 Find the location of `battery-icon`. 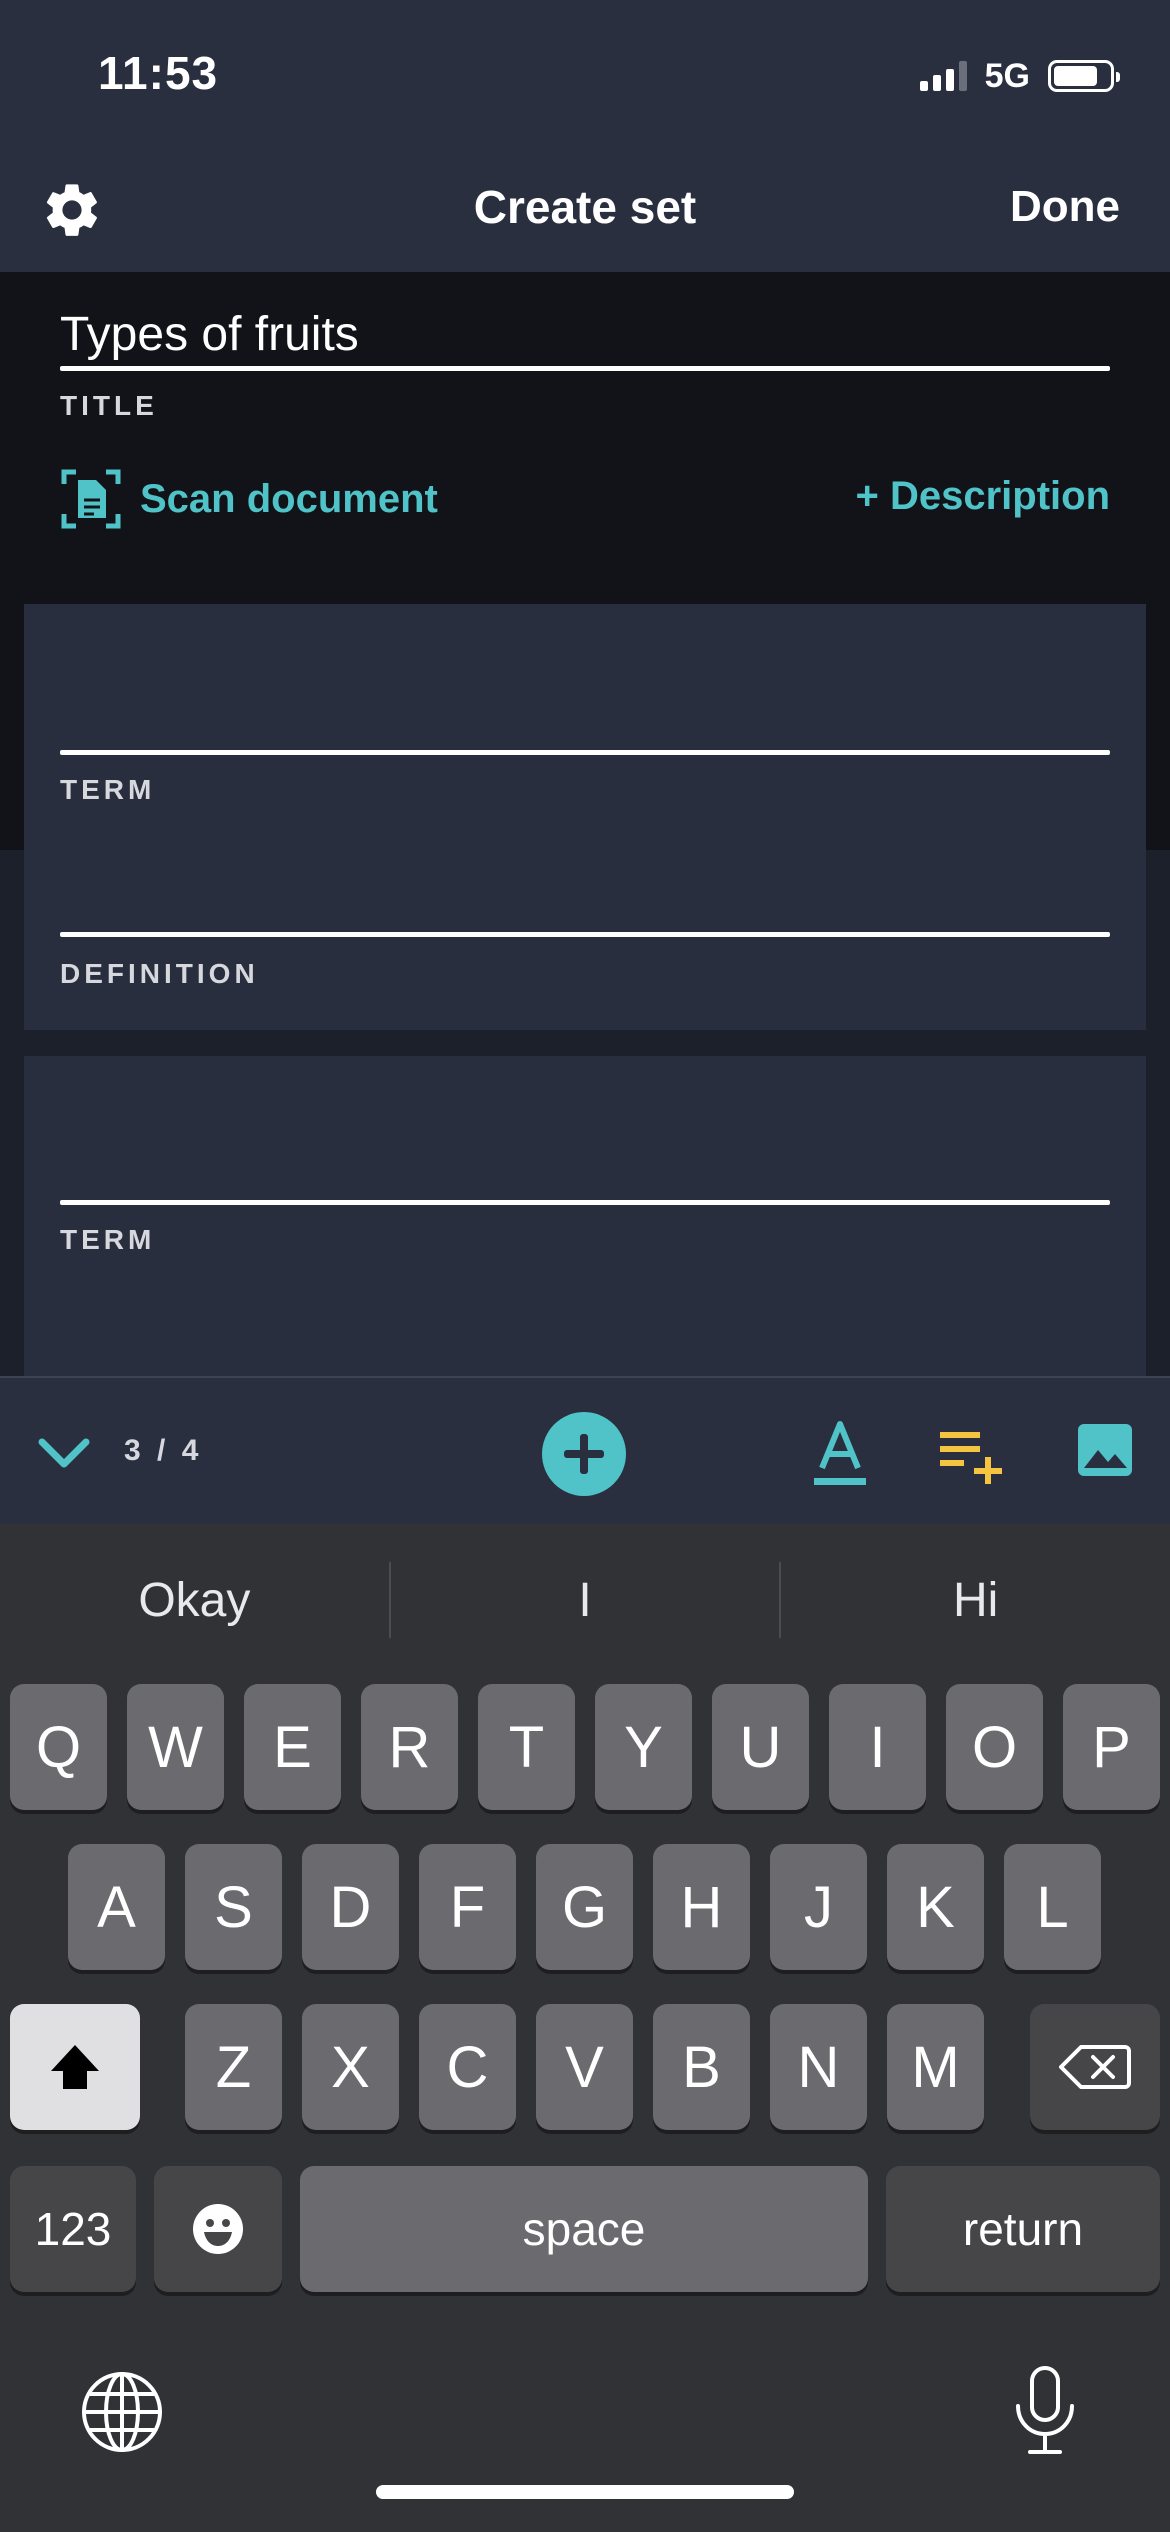

battery-icon is located at coordinates (1084, 76).